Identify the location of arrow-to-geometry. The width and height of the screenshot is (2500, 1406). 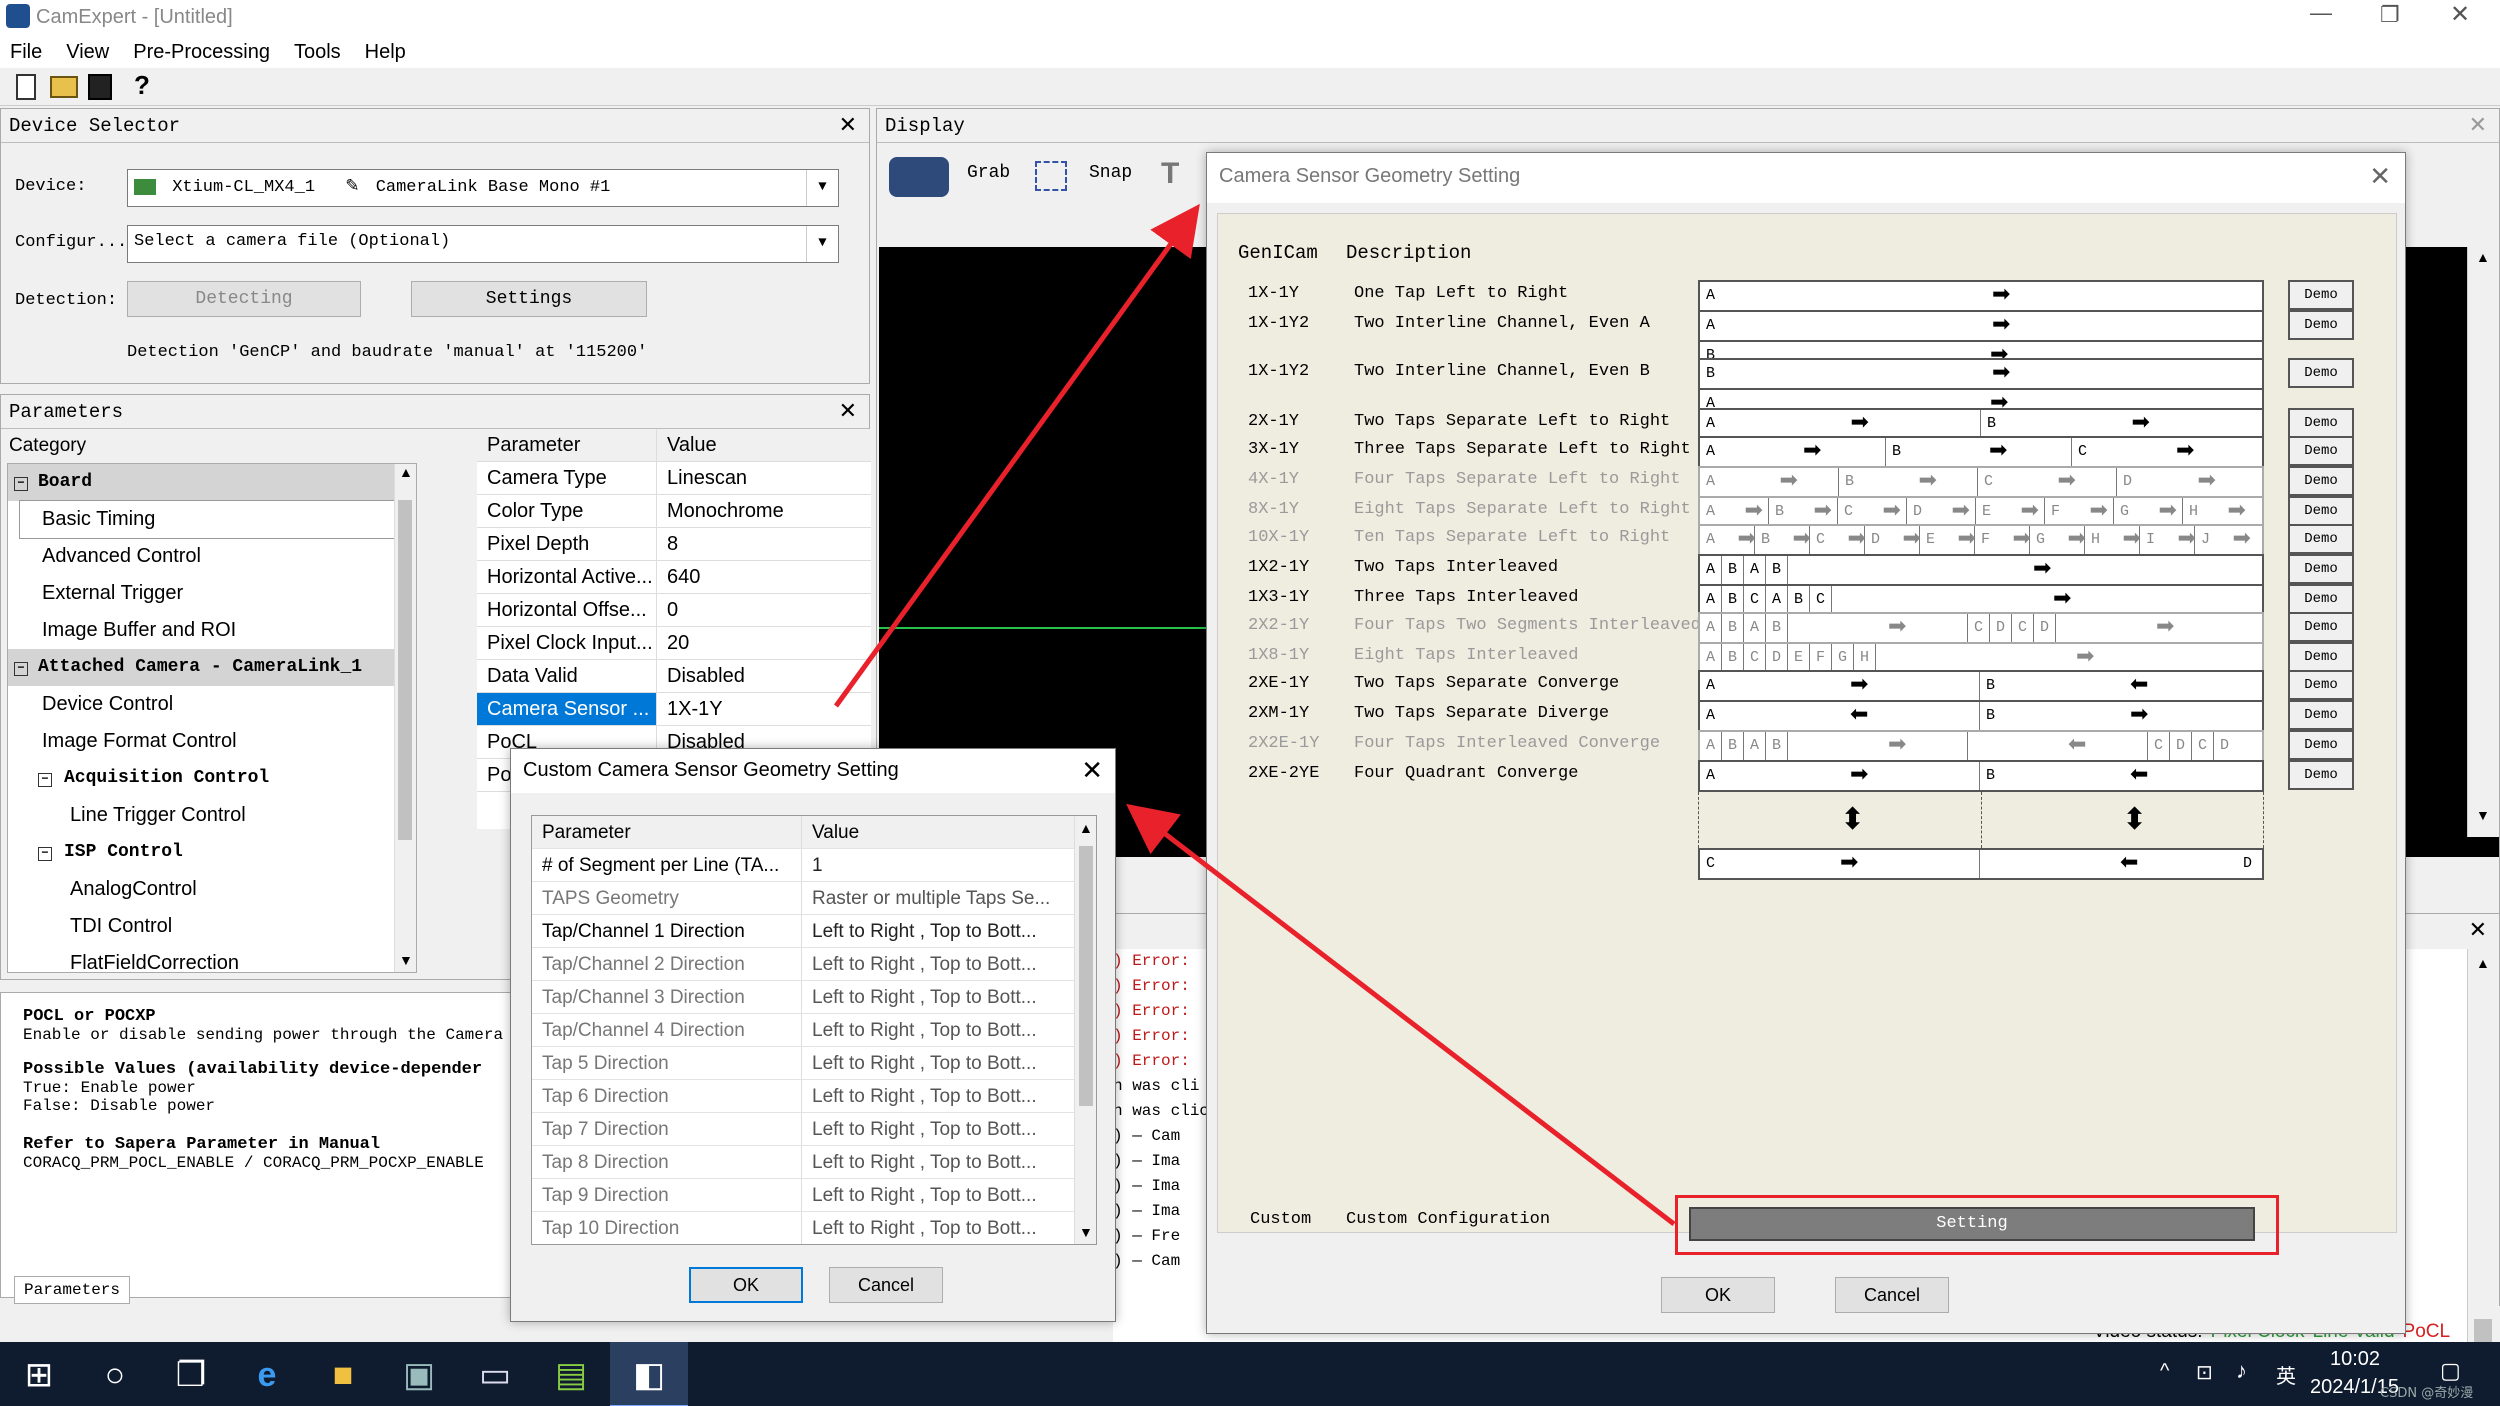
(1016, 455).